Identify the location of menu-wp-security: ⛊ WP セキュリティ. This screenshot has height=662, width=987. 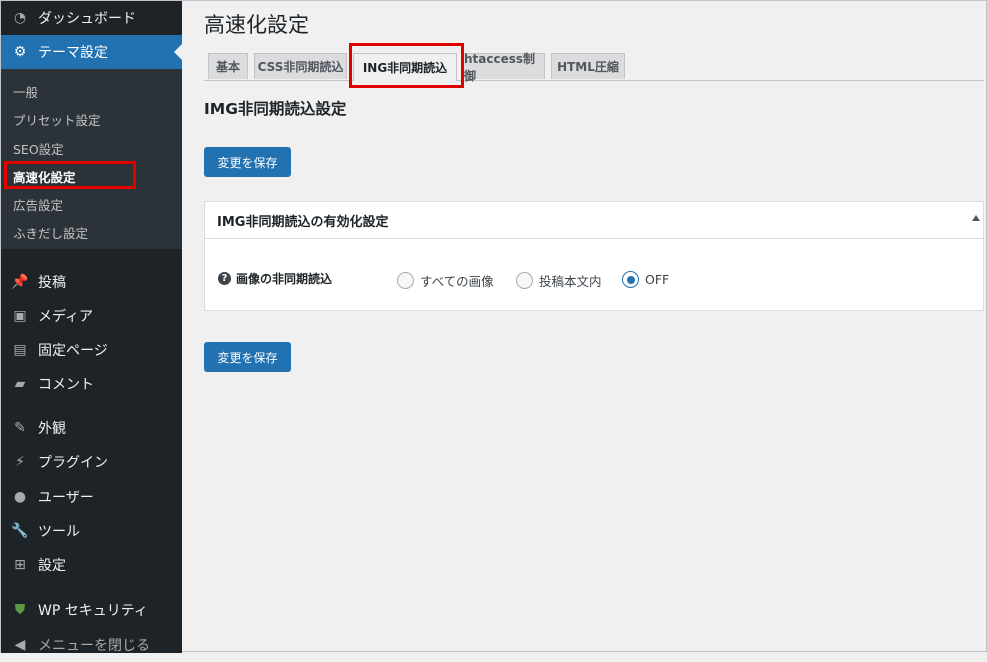
(91, 610).